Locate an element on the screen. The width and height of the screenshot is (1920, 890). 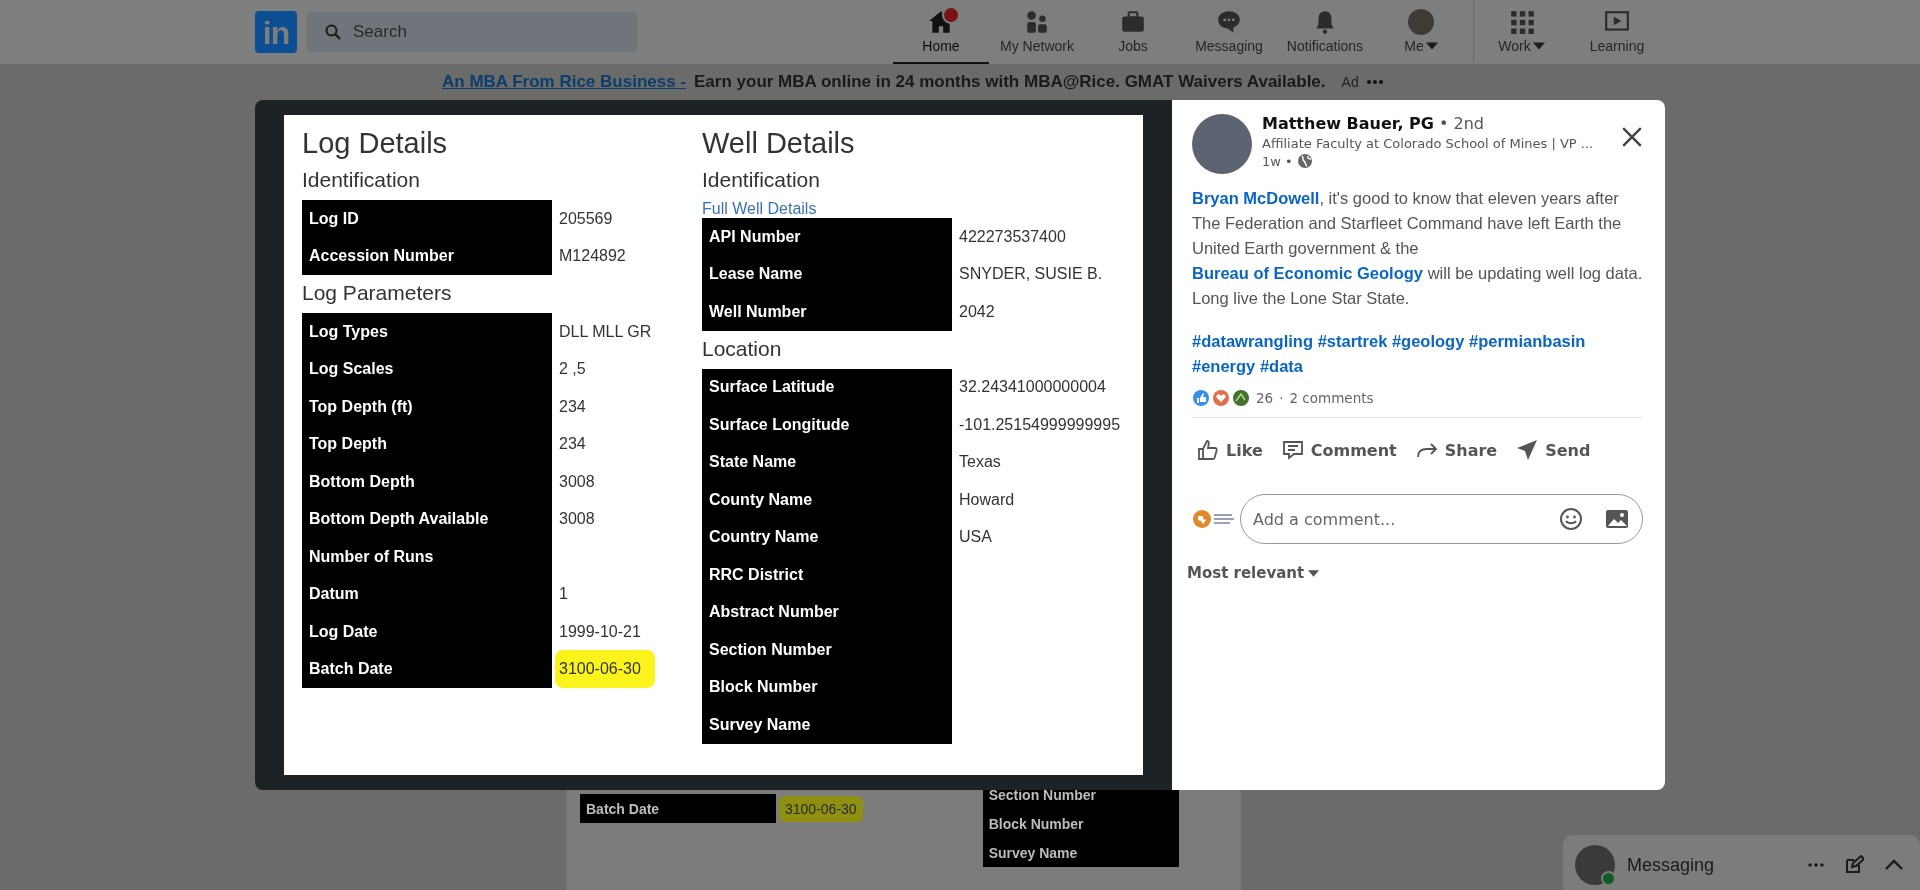
hashtag-link: #geology is located at coordinates (1428, 341).